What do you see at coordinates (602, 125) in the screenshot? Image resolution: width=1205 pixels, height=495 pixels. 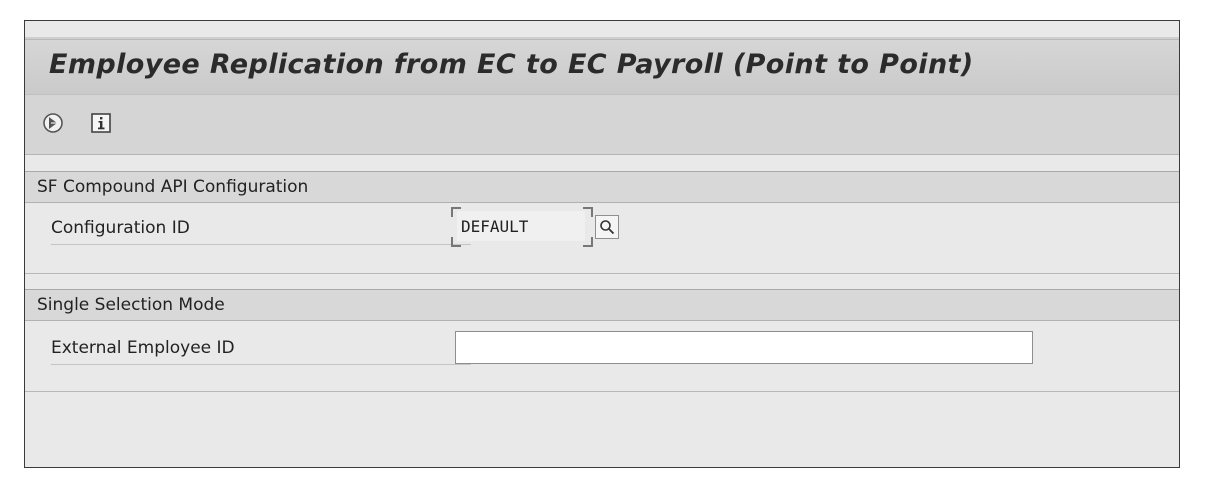 I see `application-toolbar` at bounding box center [602, 125].